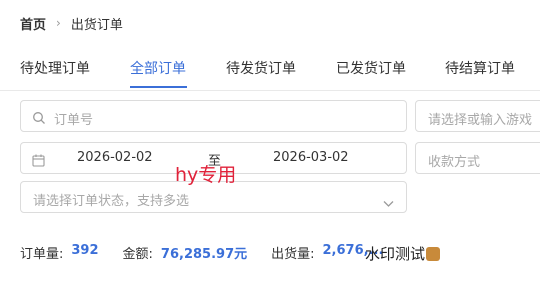 The height and width of the screenshot is (290, 540). I want to click on tab-to-settle: 待结算订单, so click(480, 68).